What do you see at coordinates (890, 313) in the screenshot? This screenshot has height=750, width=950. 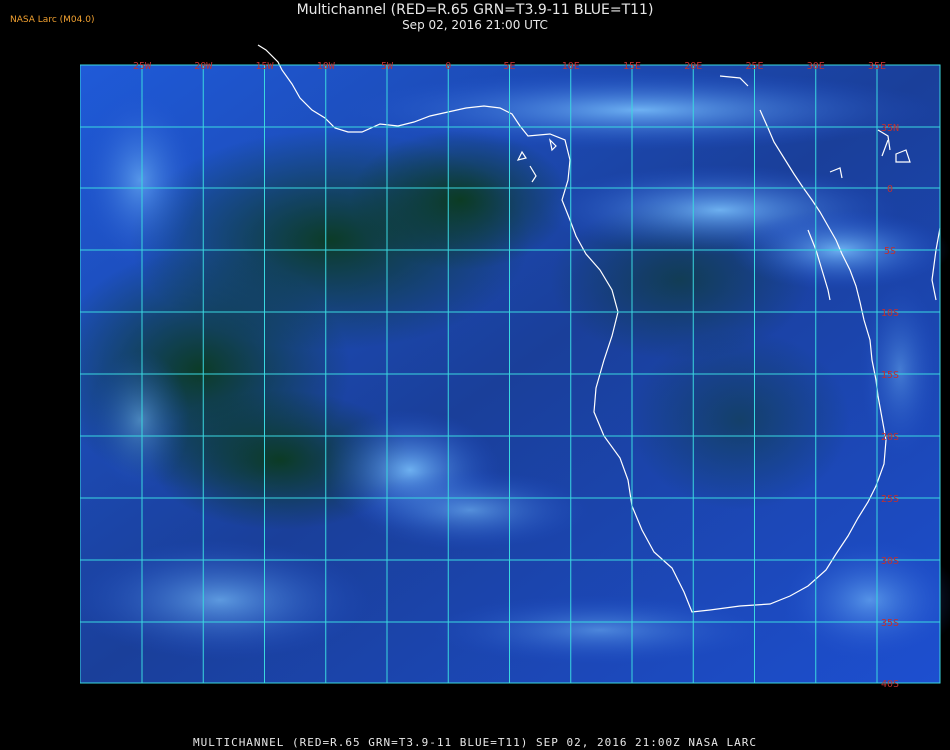 I see `latitude-label: 10S` at bounding box center [890, 313].